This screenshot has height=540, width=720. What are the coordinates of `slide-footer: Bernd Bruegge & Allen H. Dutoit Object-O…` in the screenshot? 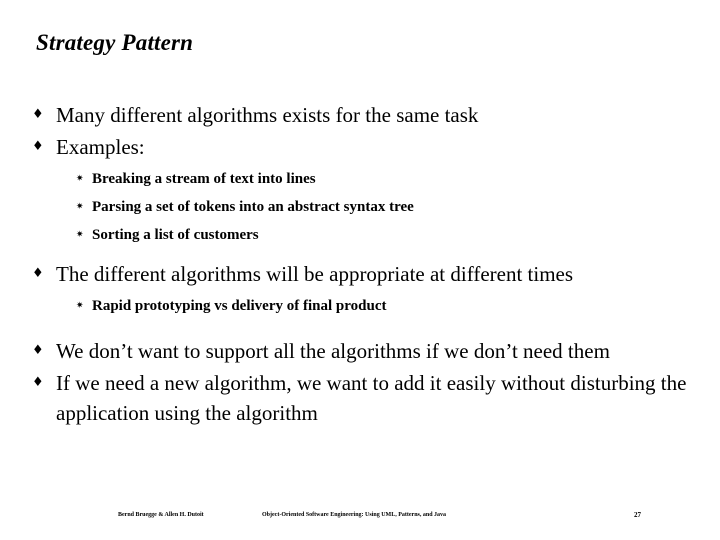 It's located at (360, 519).